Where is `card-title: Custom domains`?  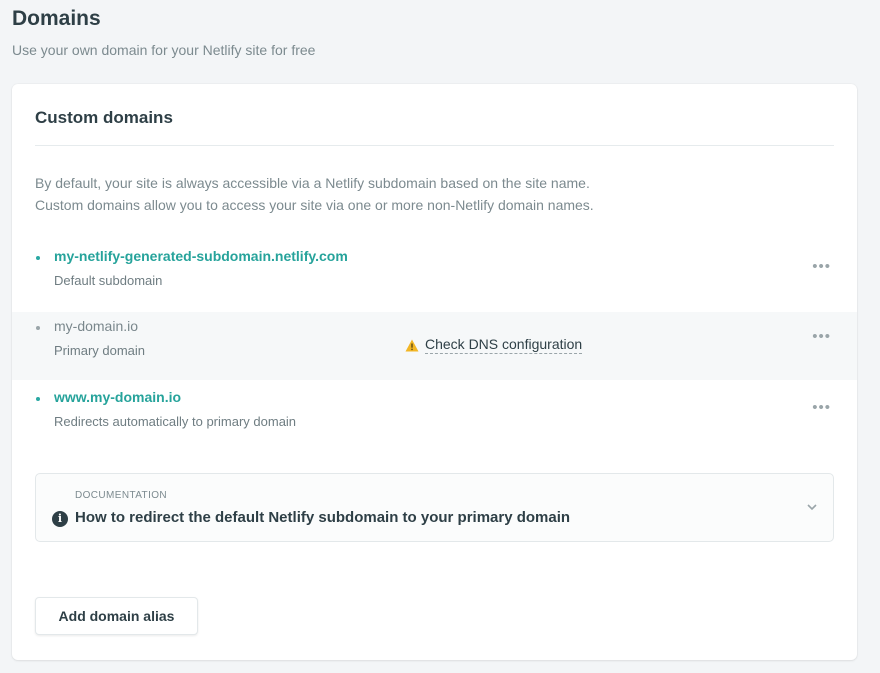 card-title: Custom domains is located at coordinates (104, 117).